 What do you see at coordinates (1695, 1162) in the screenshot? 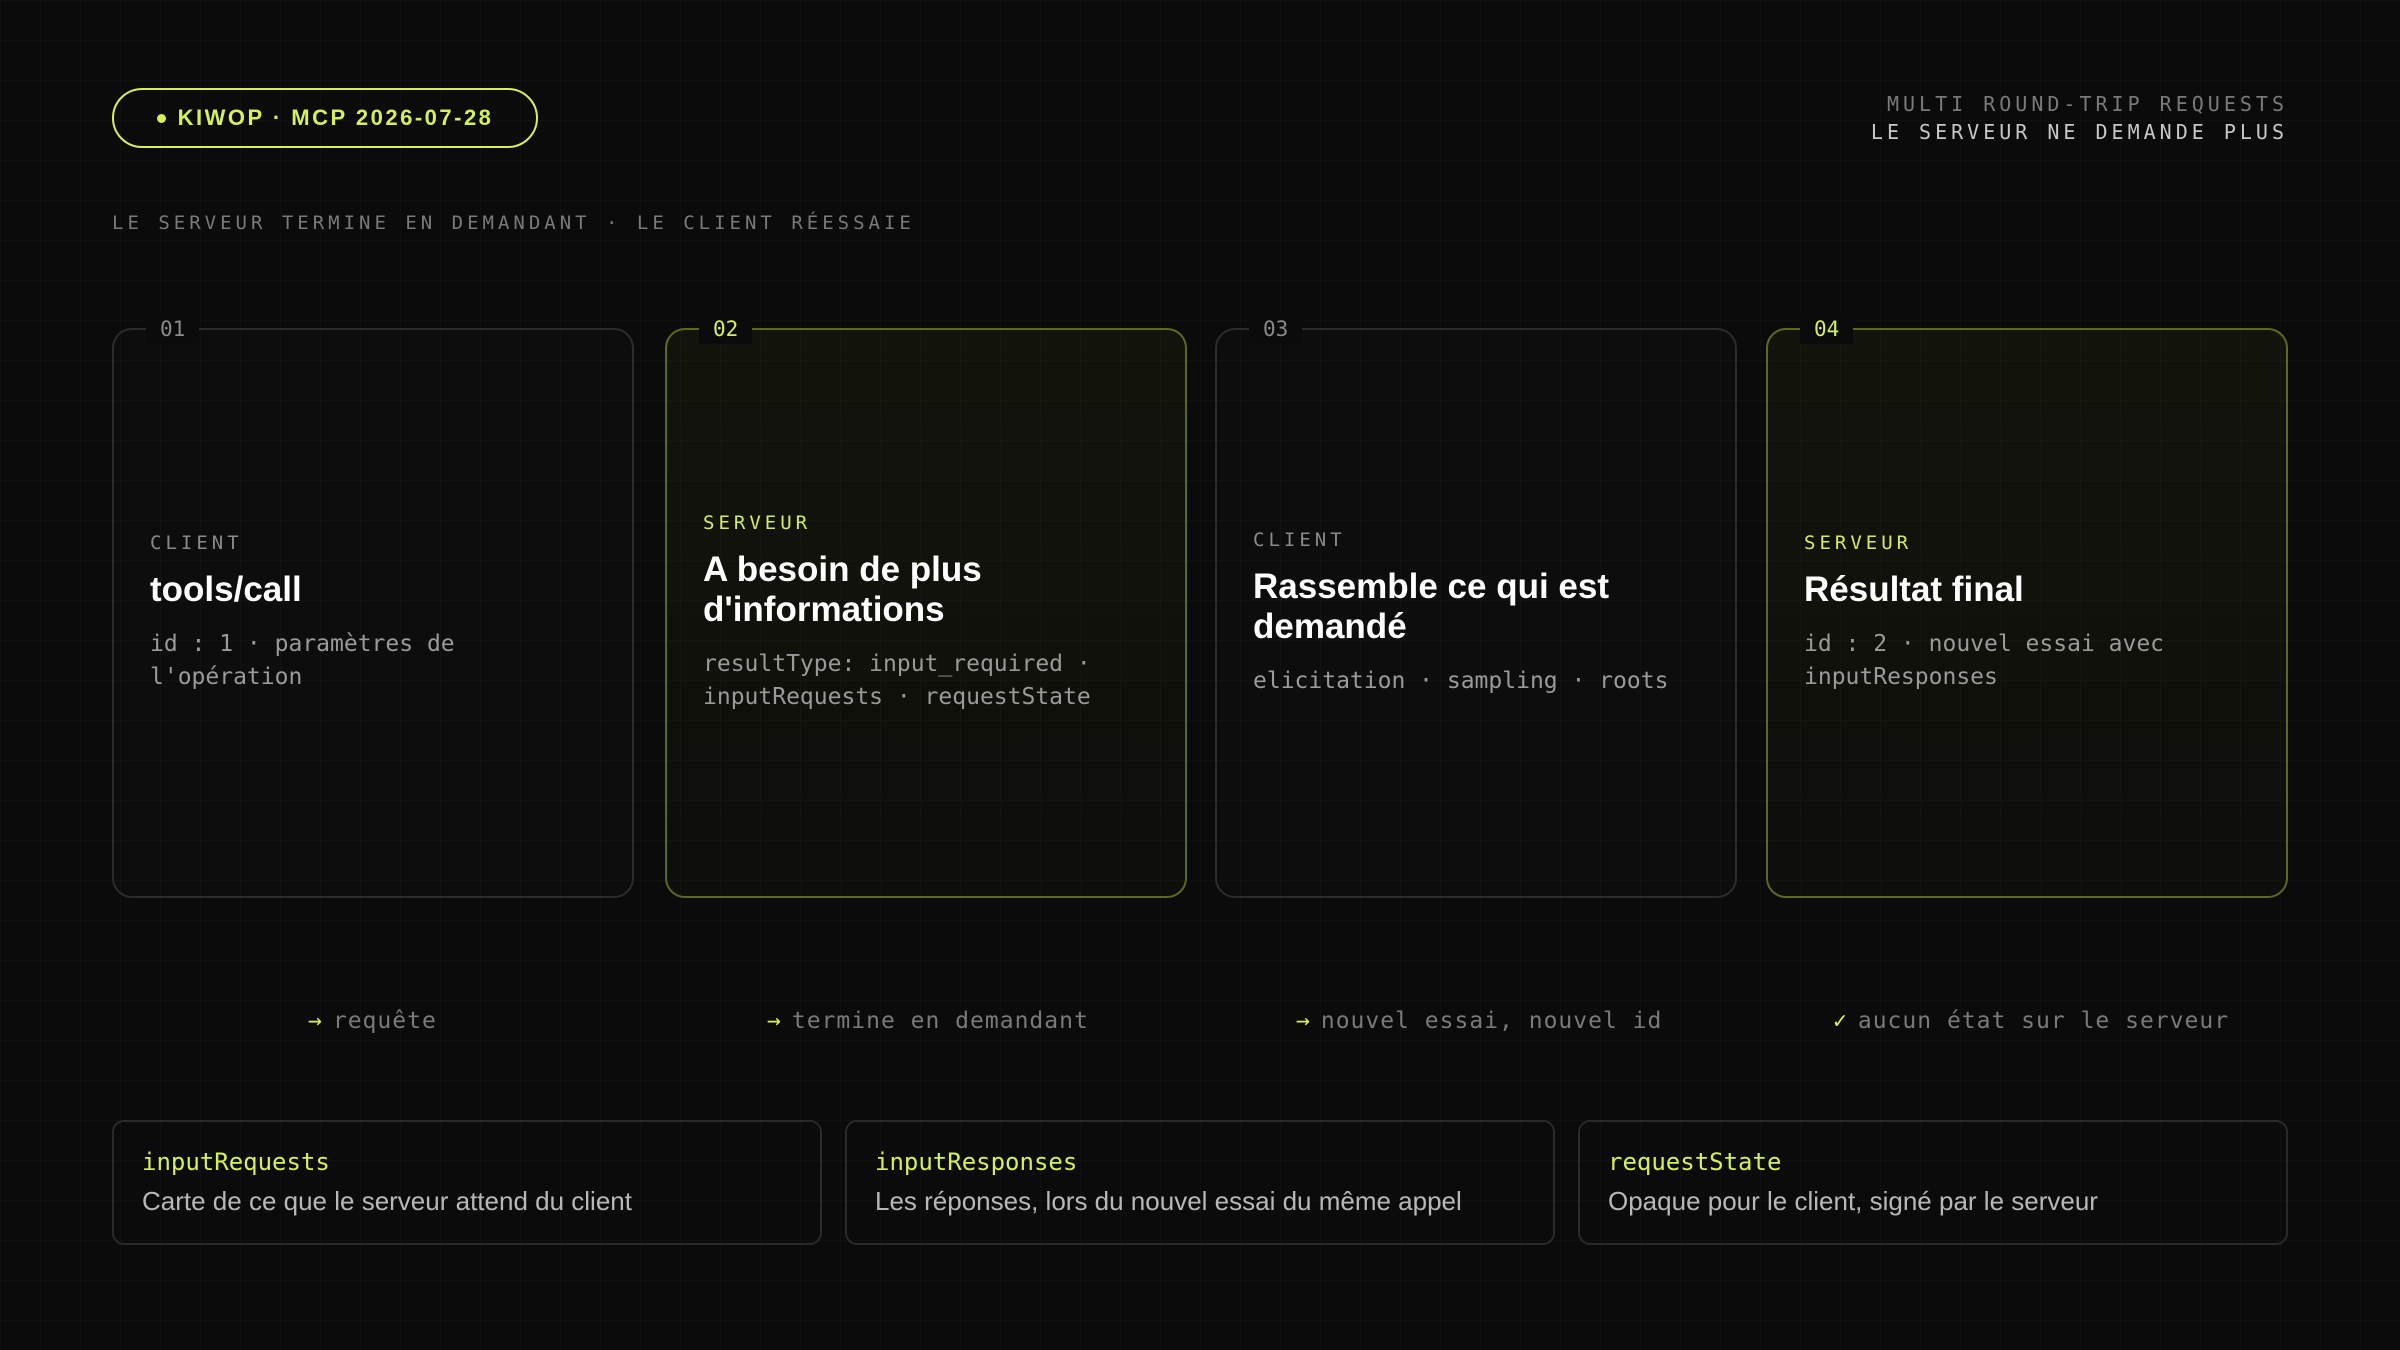
I see `field-key: requestState` at bounding box center [1695, 1162].